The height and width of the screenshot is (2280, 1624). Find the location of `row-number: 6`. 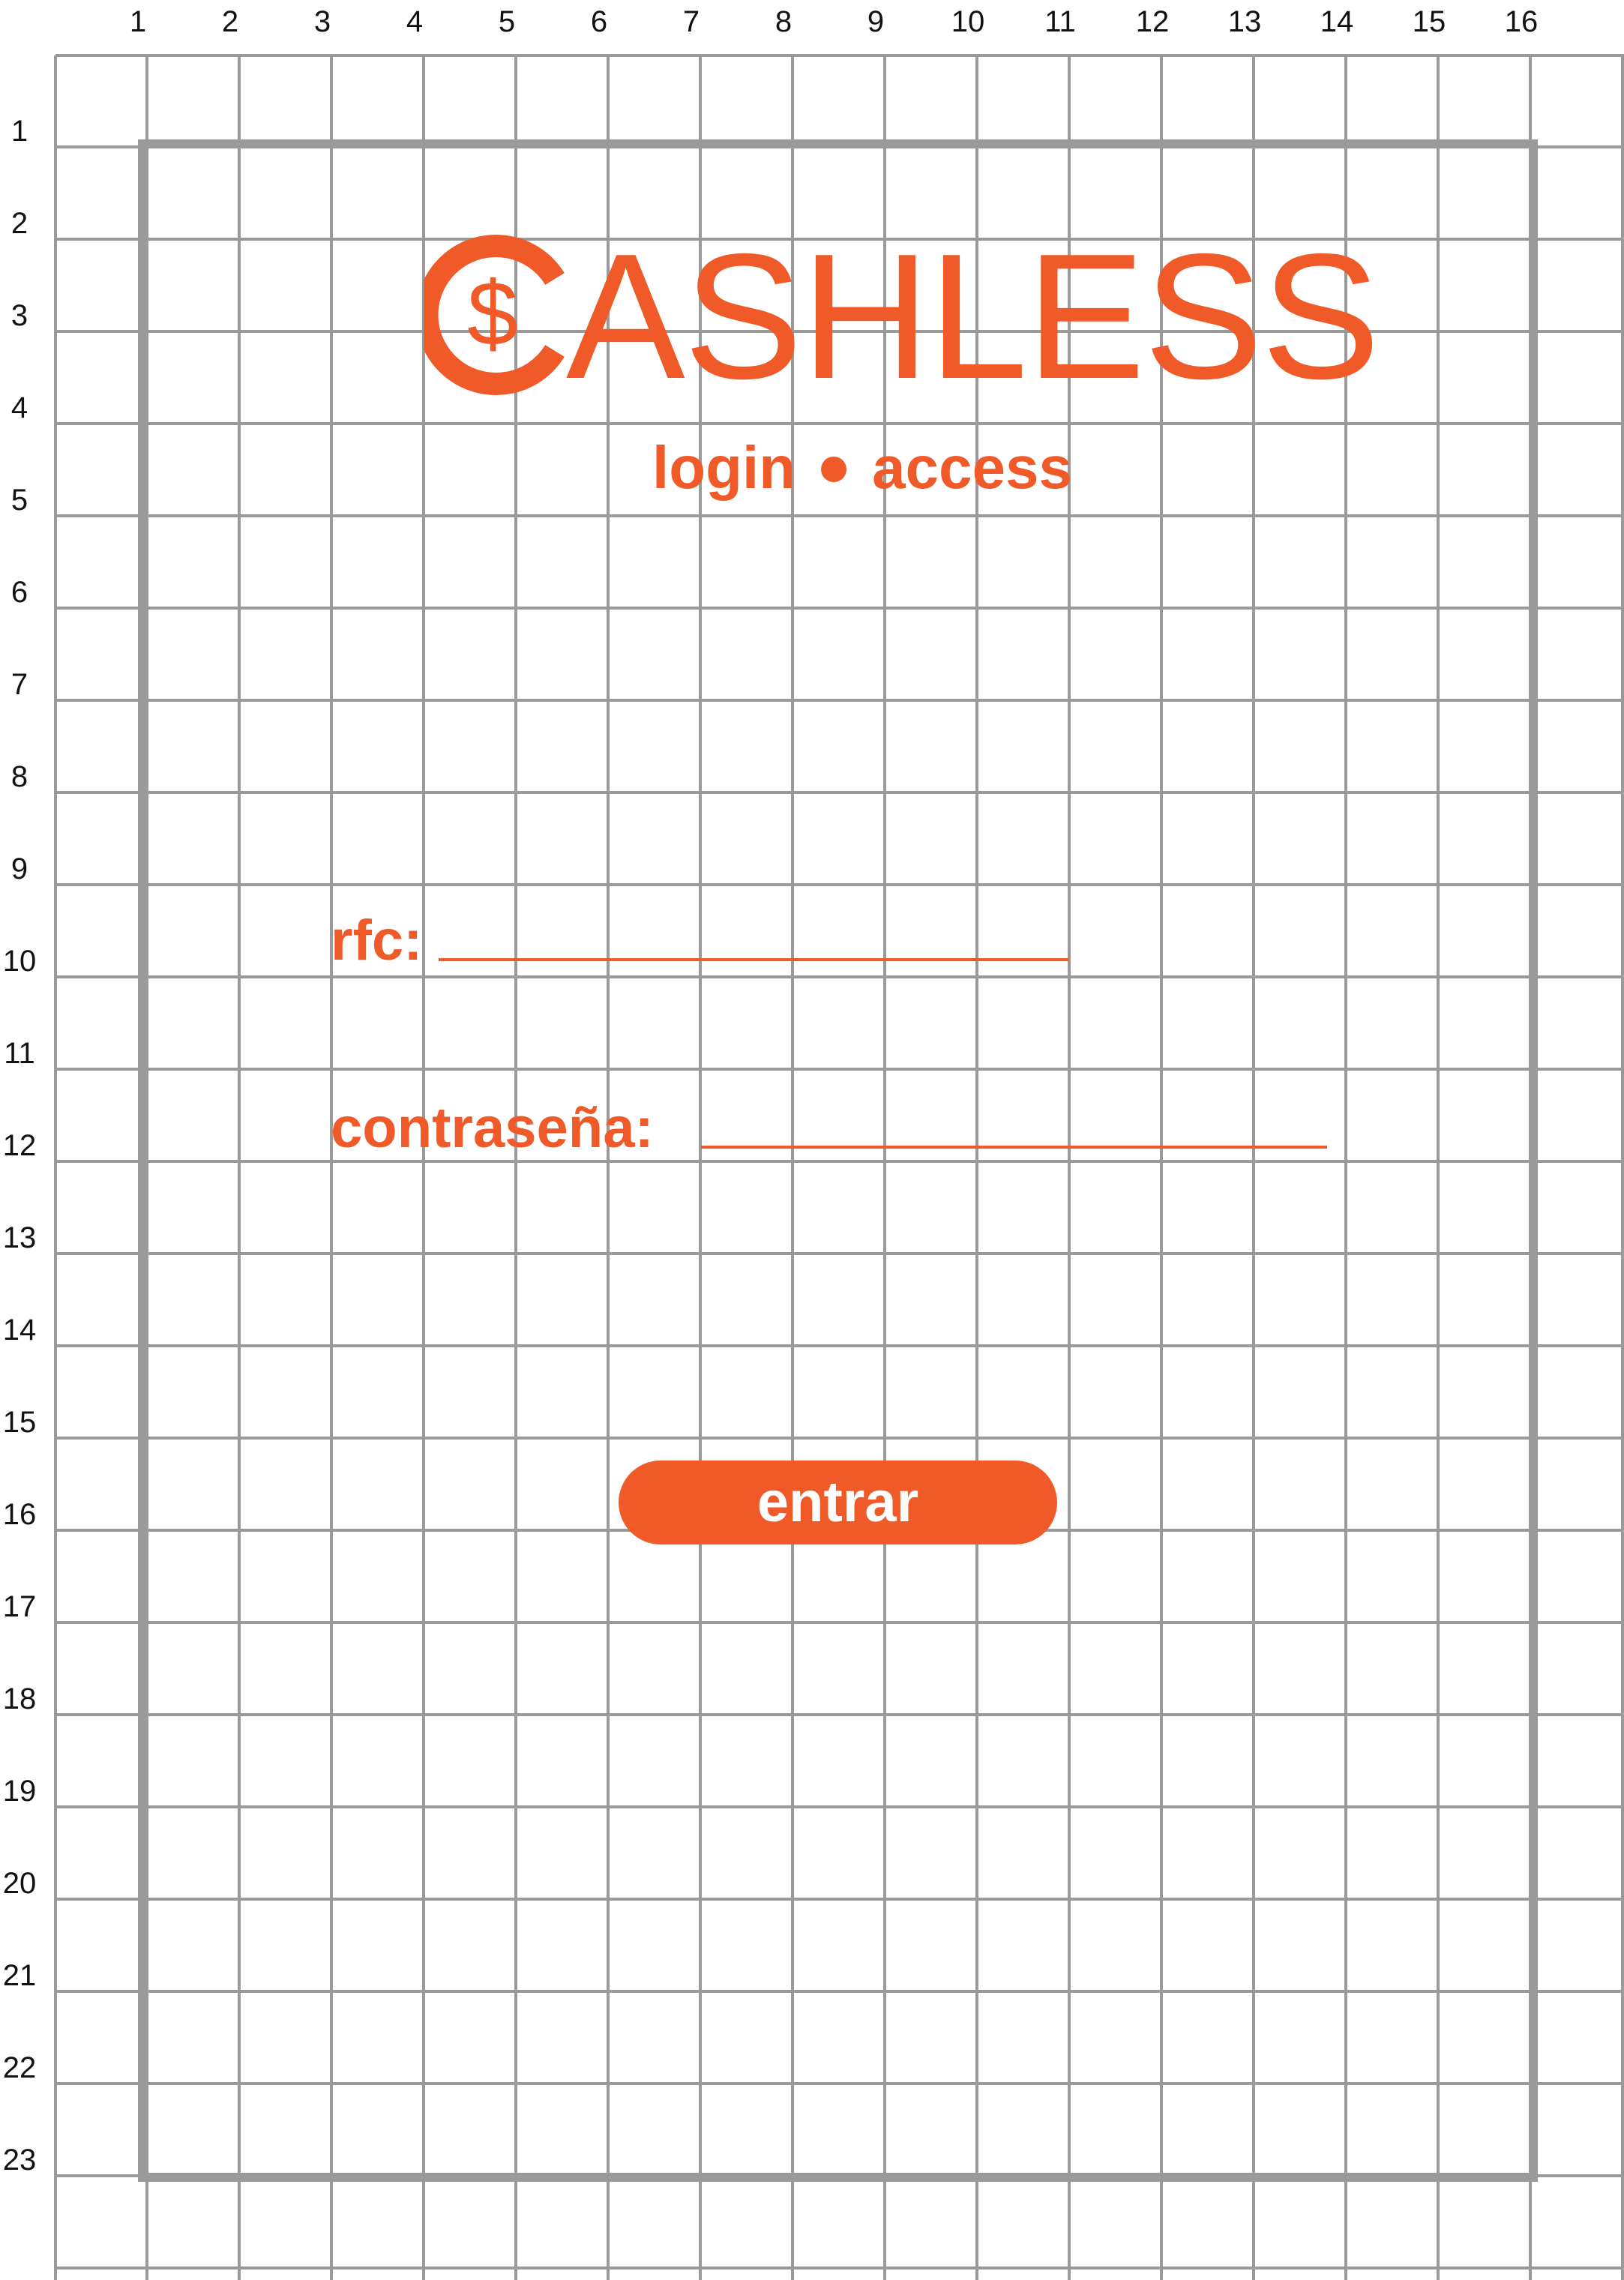

row-number: 6 is located at coordinates (19, 592).